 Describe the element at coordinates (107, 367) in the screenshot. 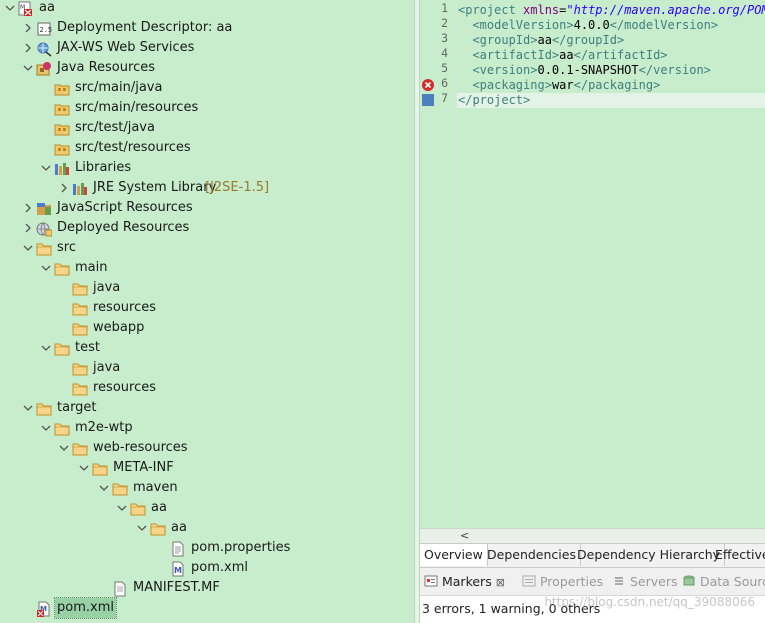

I see `tree-item-label: java` at that location.